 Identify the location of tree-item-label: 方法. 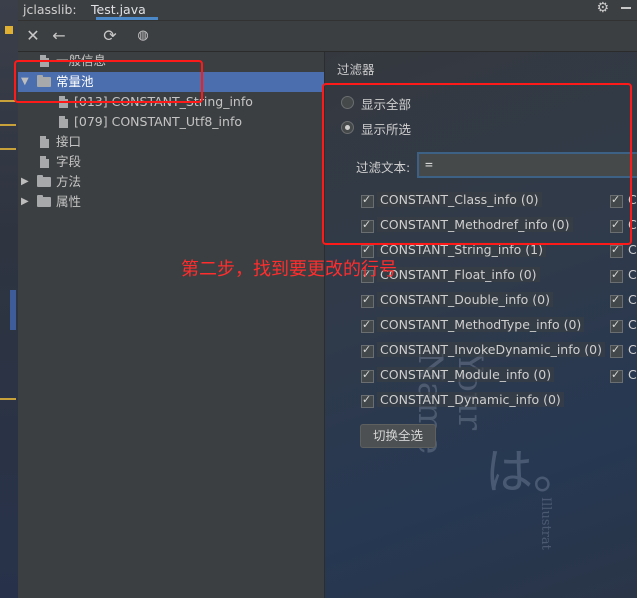
(69, 181).